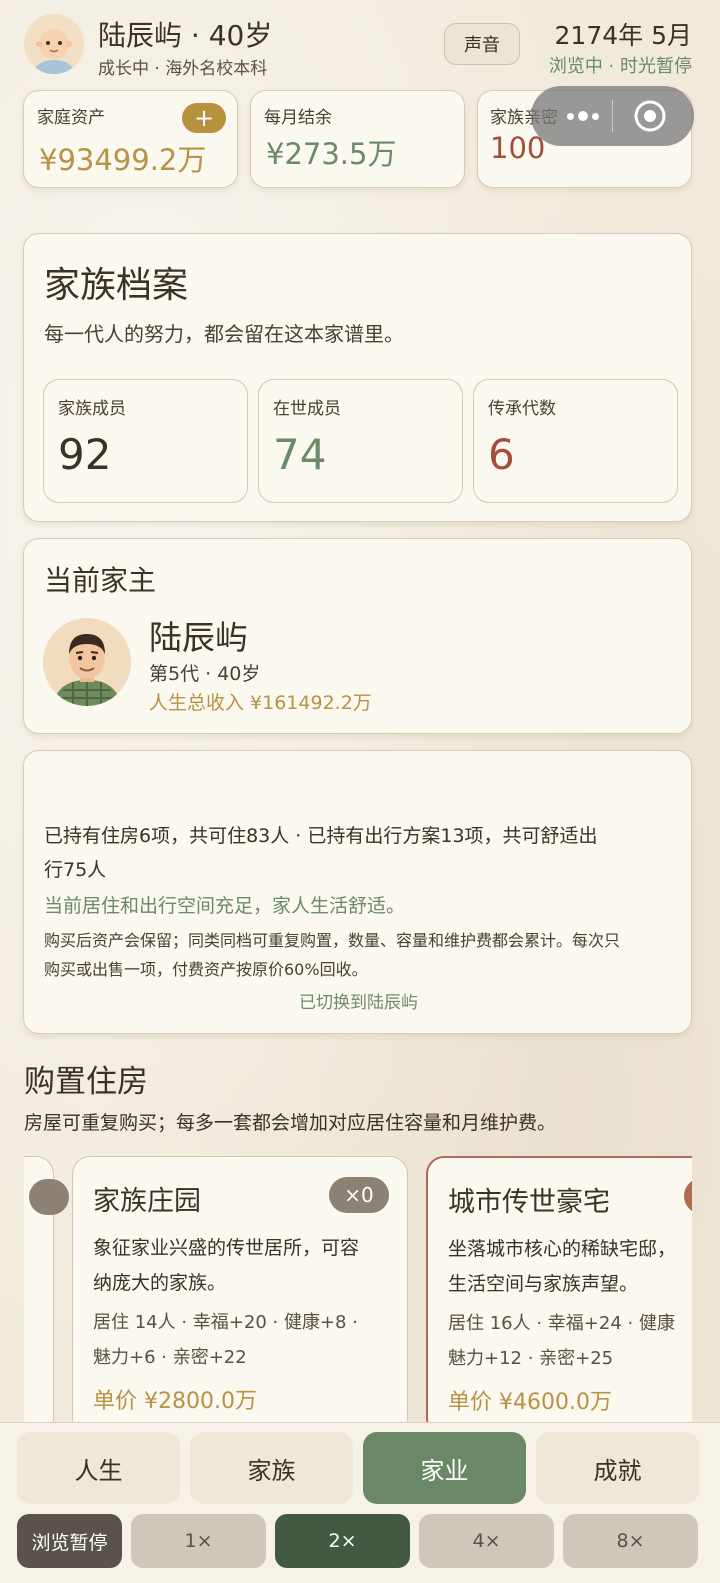 The width and height of the screenshot is (720, 1583). Describe the element at coordinates (518, 148) in the screenshot. I see `intimacy-value: 100` at that location.